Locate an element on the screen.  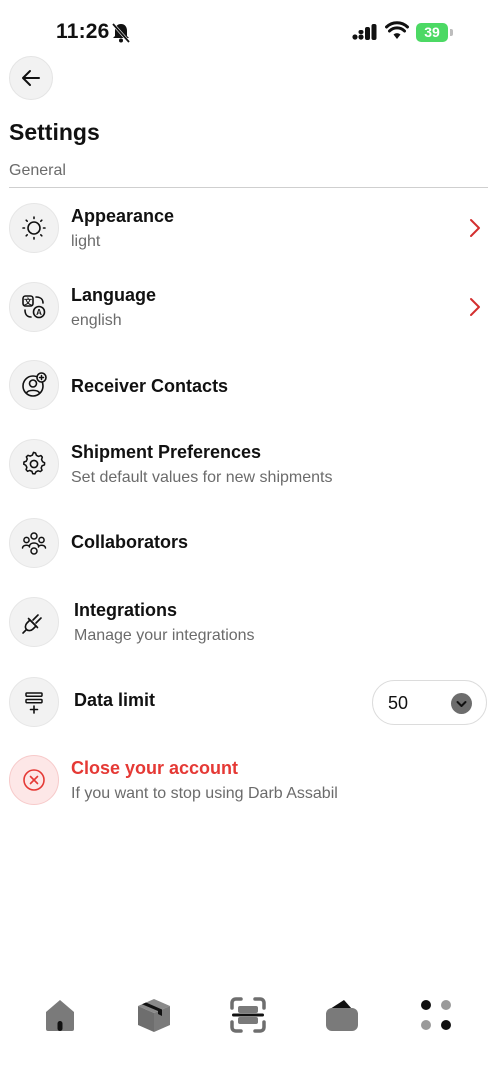
signal-icon is located at coordinates (364, 32).